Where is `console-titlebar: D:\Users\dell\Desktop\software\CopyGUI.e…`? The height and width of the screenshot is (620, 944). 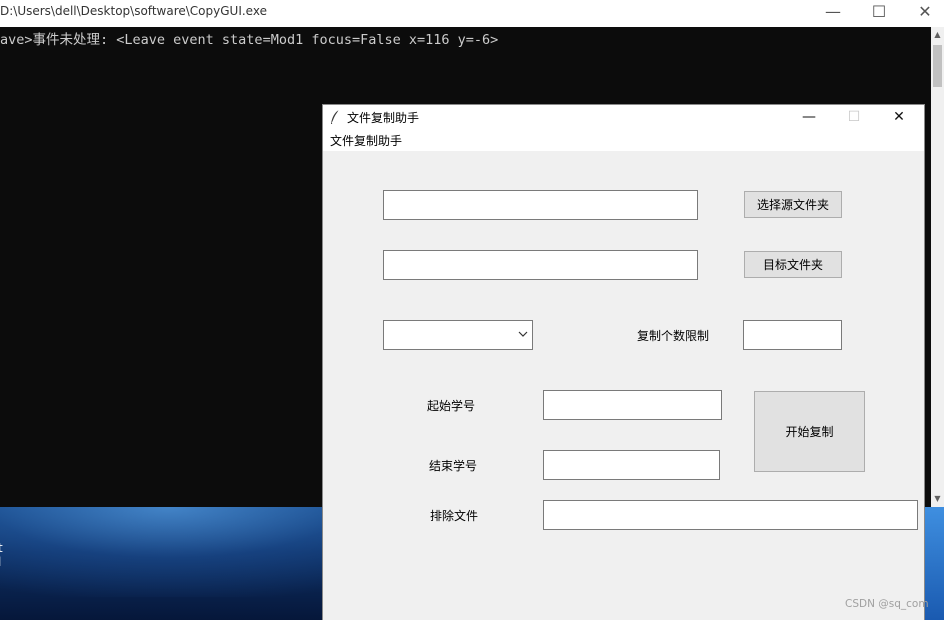
console-titlebar: D:\Users\dell\Desktop\software\CopyGUI.e… is located at coordinates (472, 13).